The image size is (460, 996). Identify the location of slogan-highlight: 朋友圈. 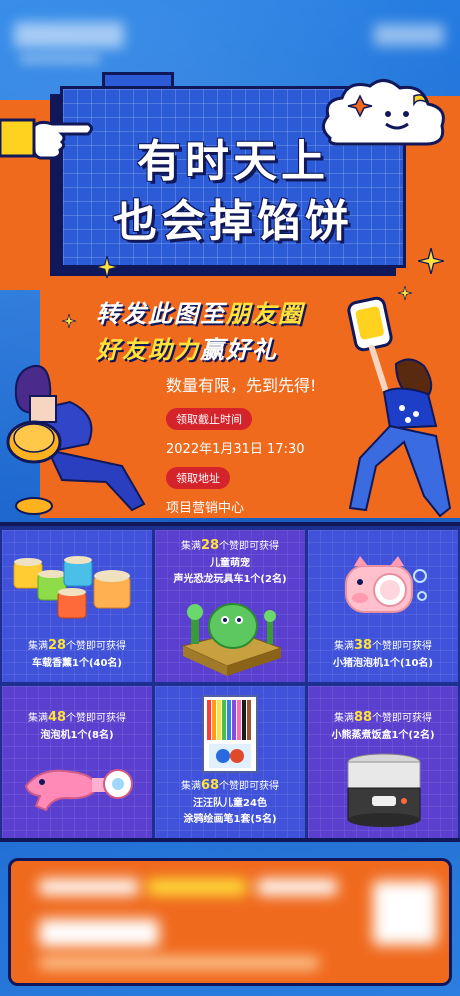
(265, 314).